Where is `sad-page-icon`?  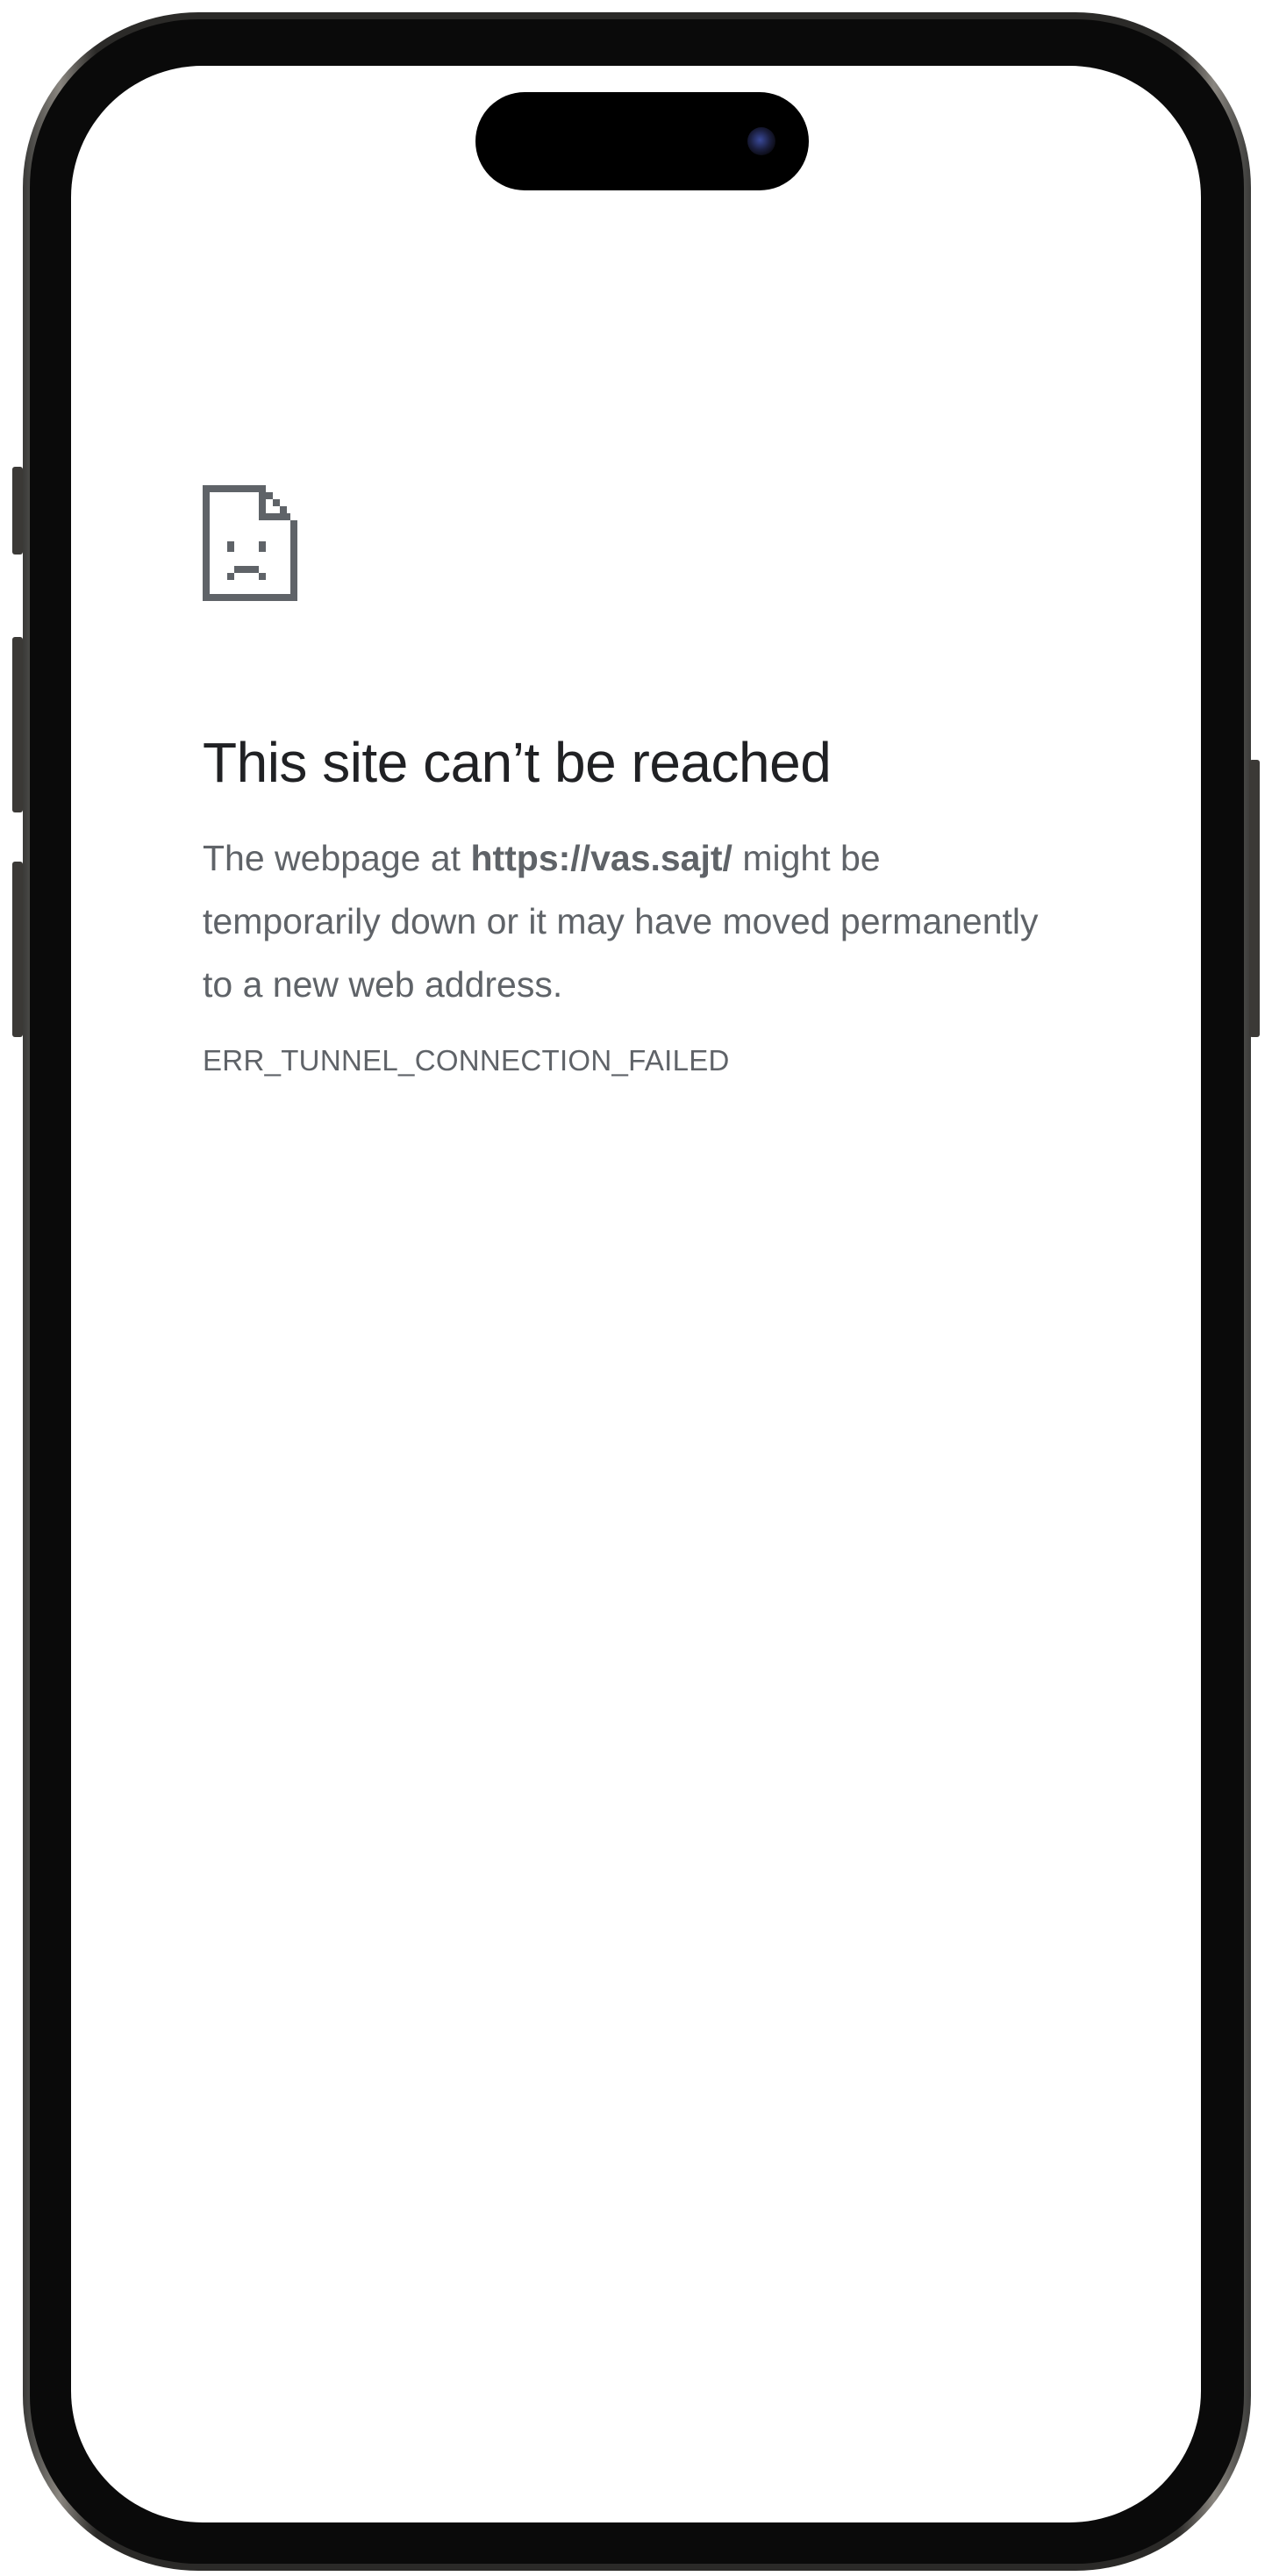
sad-page-icon is located at coordinates (250, 543).